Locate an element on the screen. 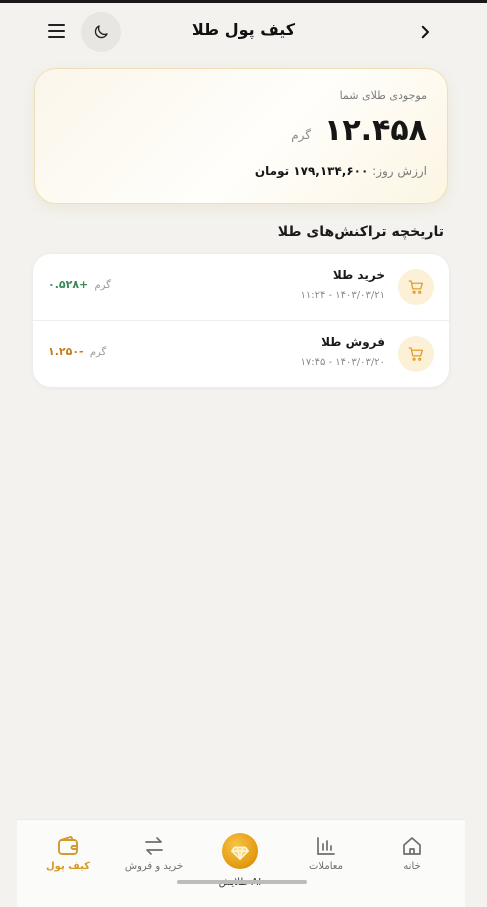 This screenshot has width=487, height=907. app-header: کیف پول طلا is located at coordinates (243, 32).